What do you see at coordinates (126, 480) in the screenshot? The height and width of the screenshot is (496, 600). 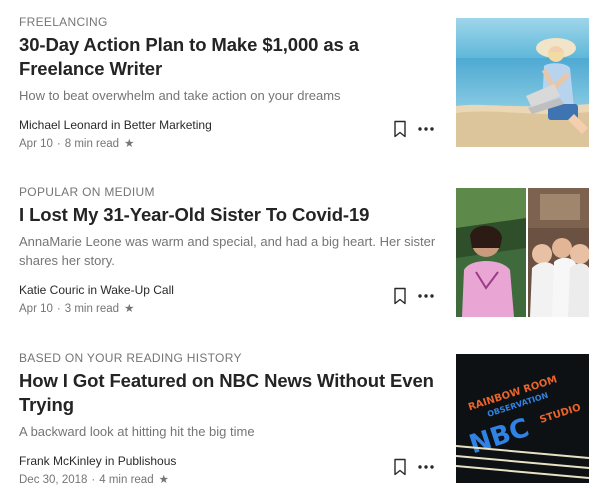 I see `article-read-time: 4 min read` at bounding box center [126, 480].